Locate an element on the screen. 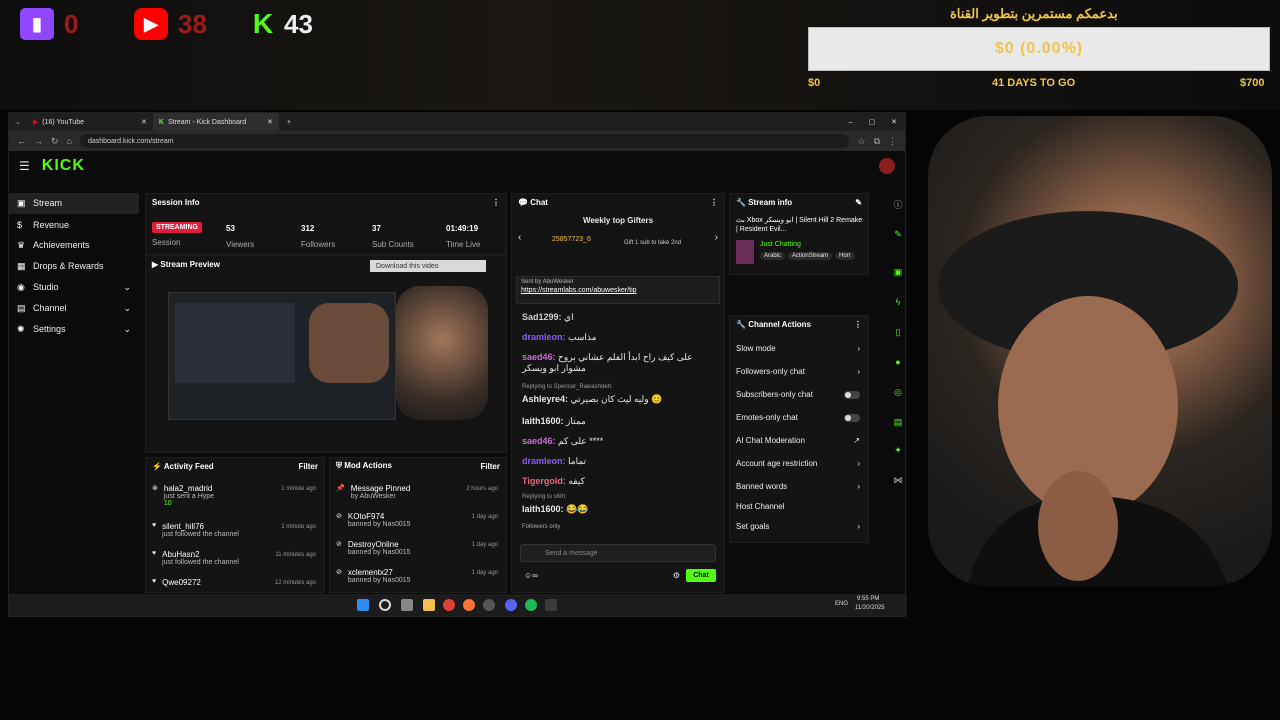 The height and width of the screenshot is (720, 1280). discord-icon is located at coordinates (511, 605).